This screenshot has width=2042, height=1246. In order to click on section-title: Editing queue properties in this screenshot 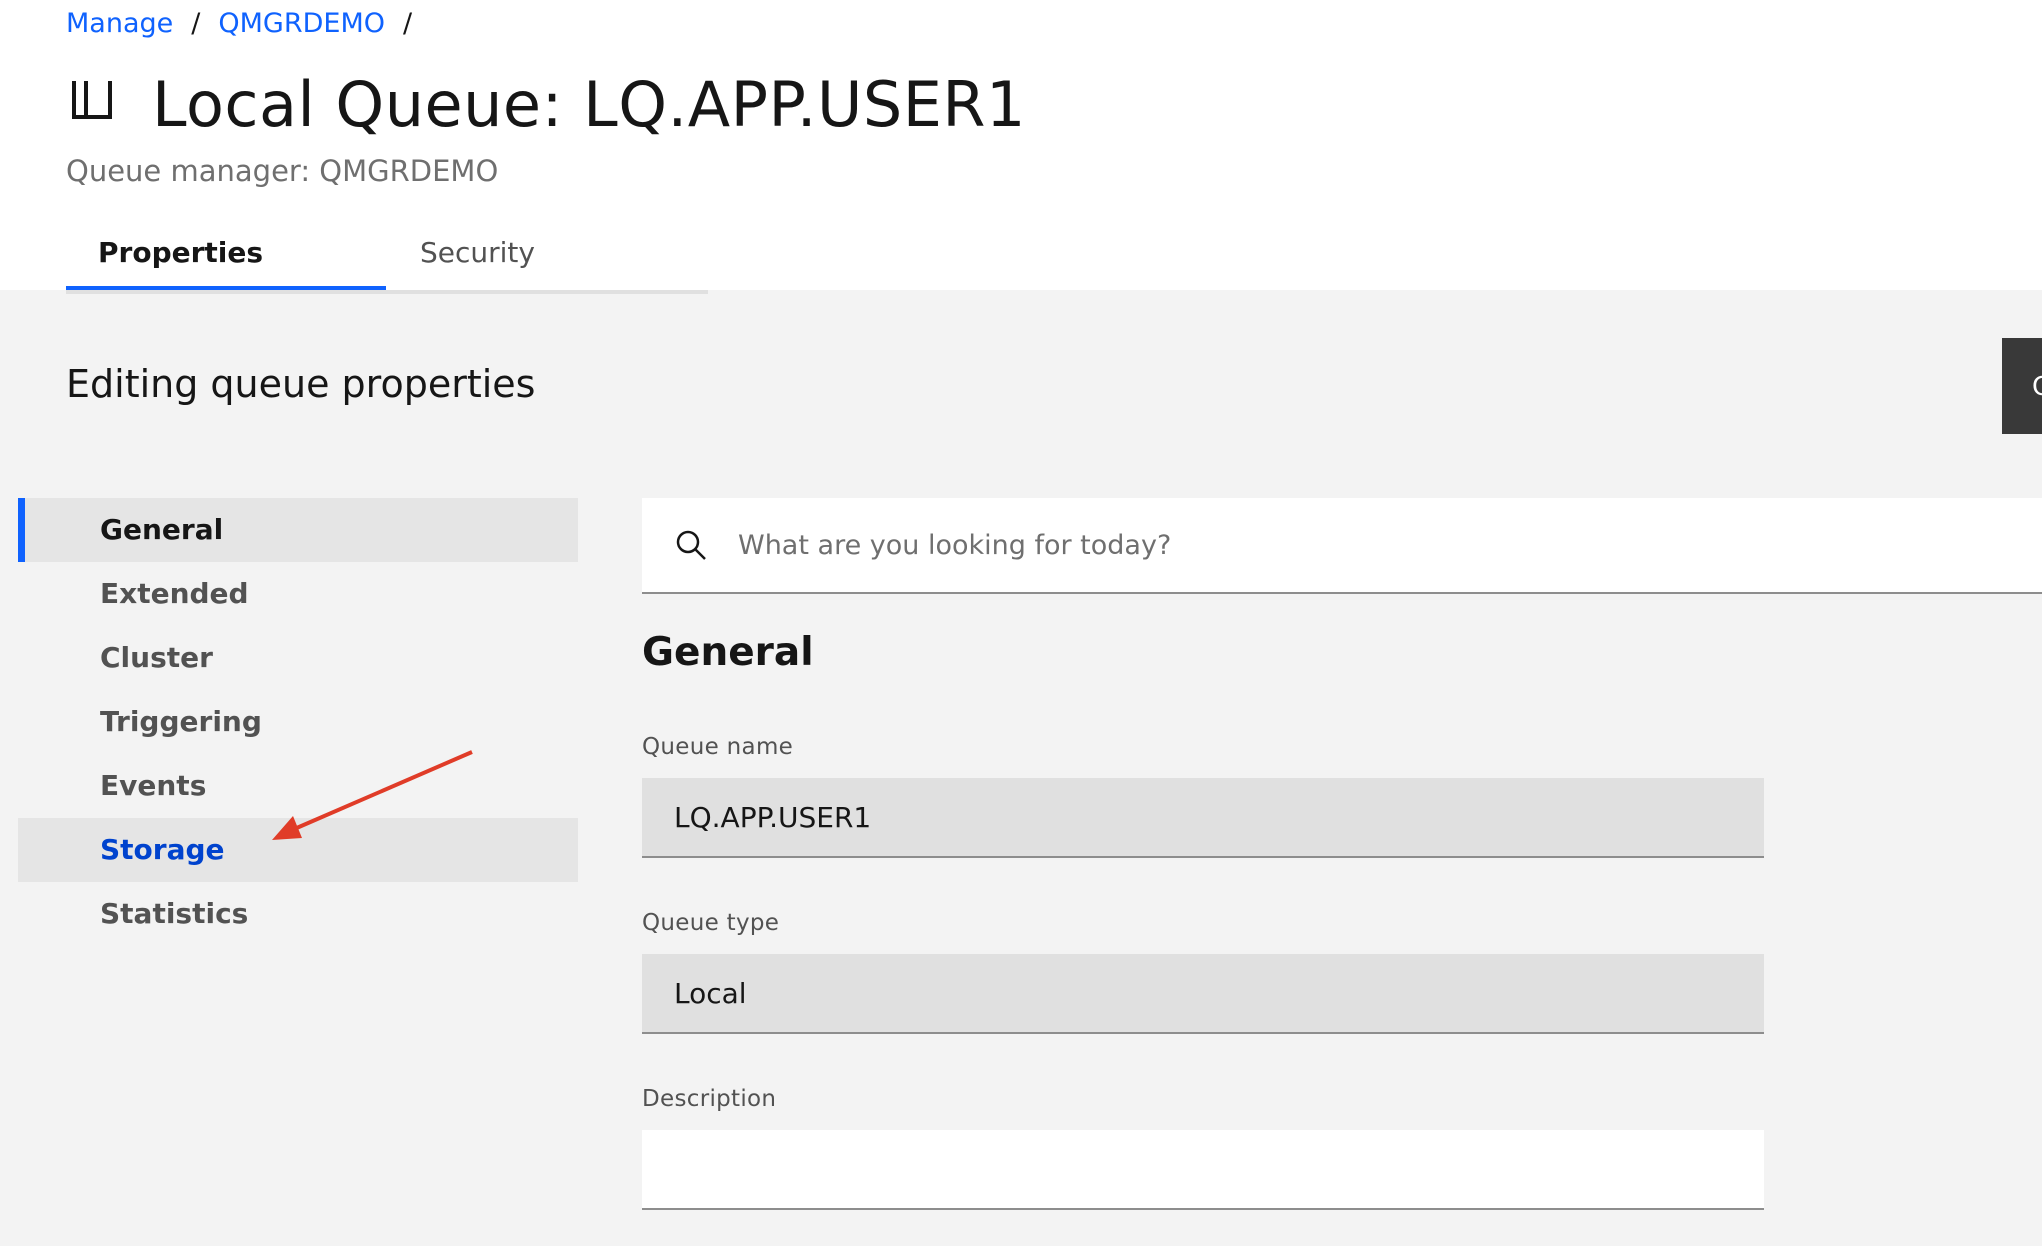, I will do `click(301, 384)`.